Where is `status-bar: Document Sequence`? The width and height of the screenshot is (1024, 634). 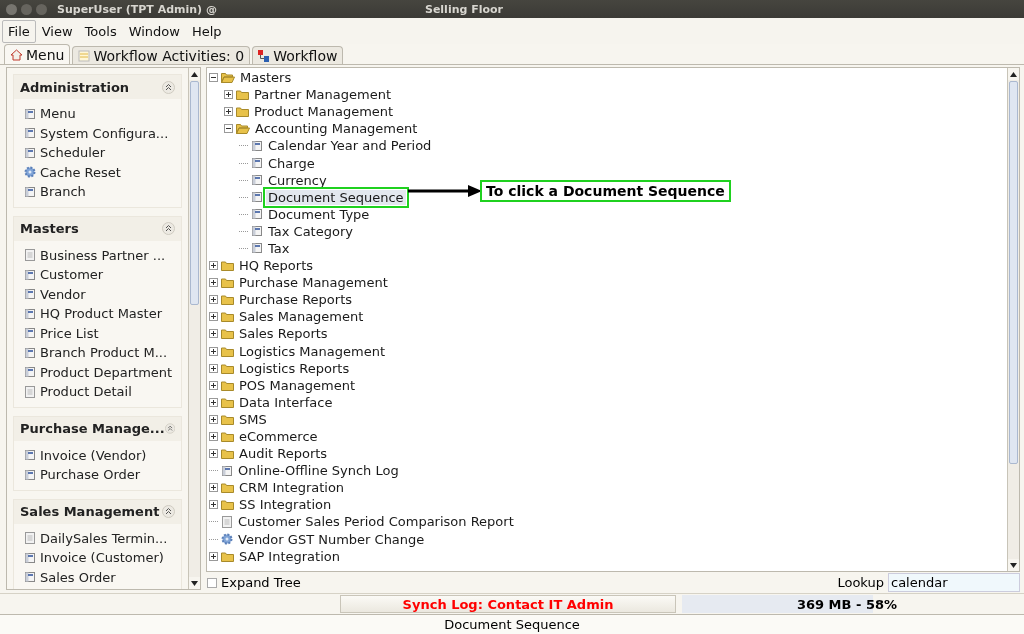
status-bar: Document Sequence is located at coordinates (512, 624).